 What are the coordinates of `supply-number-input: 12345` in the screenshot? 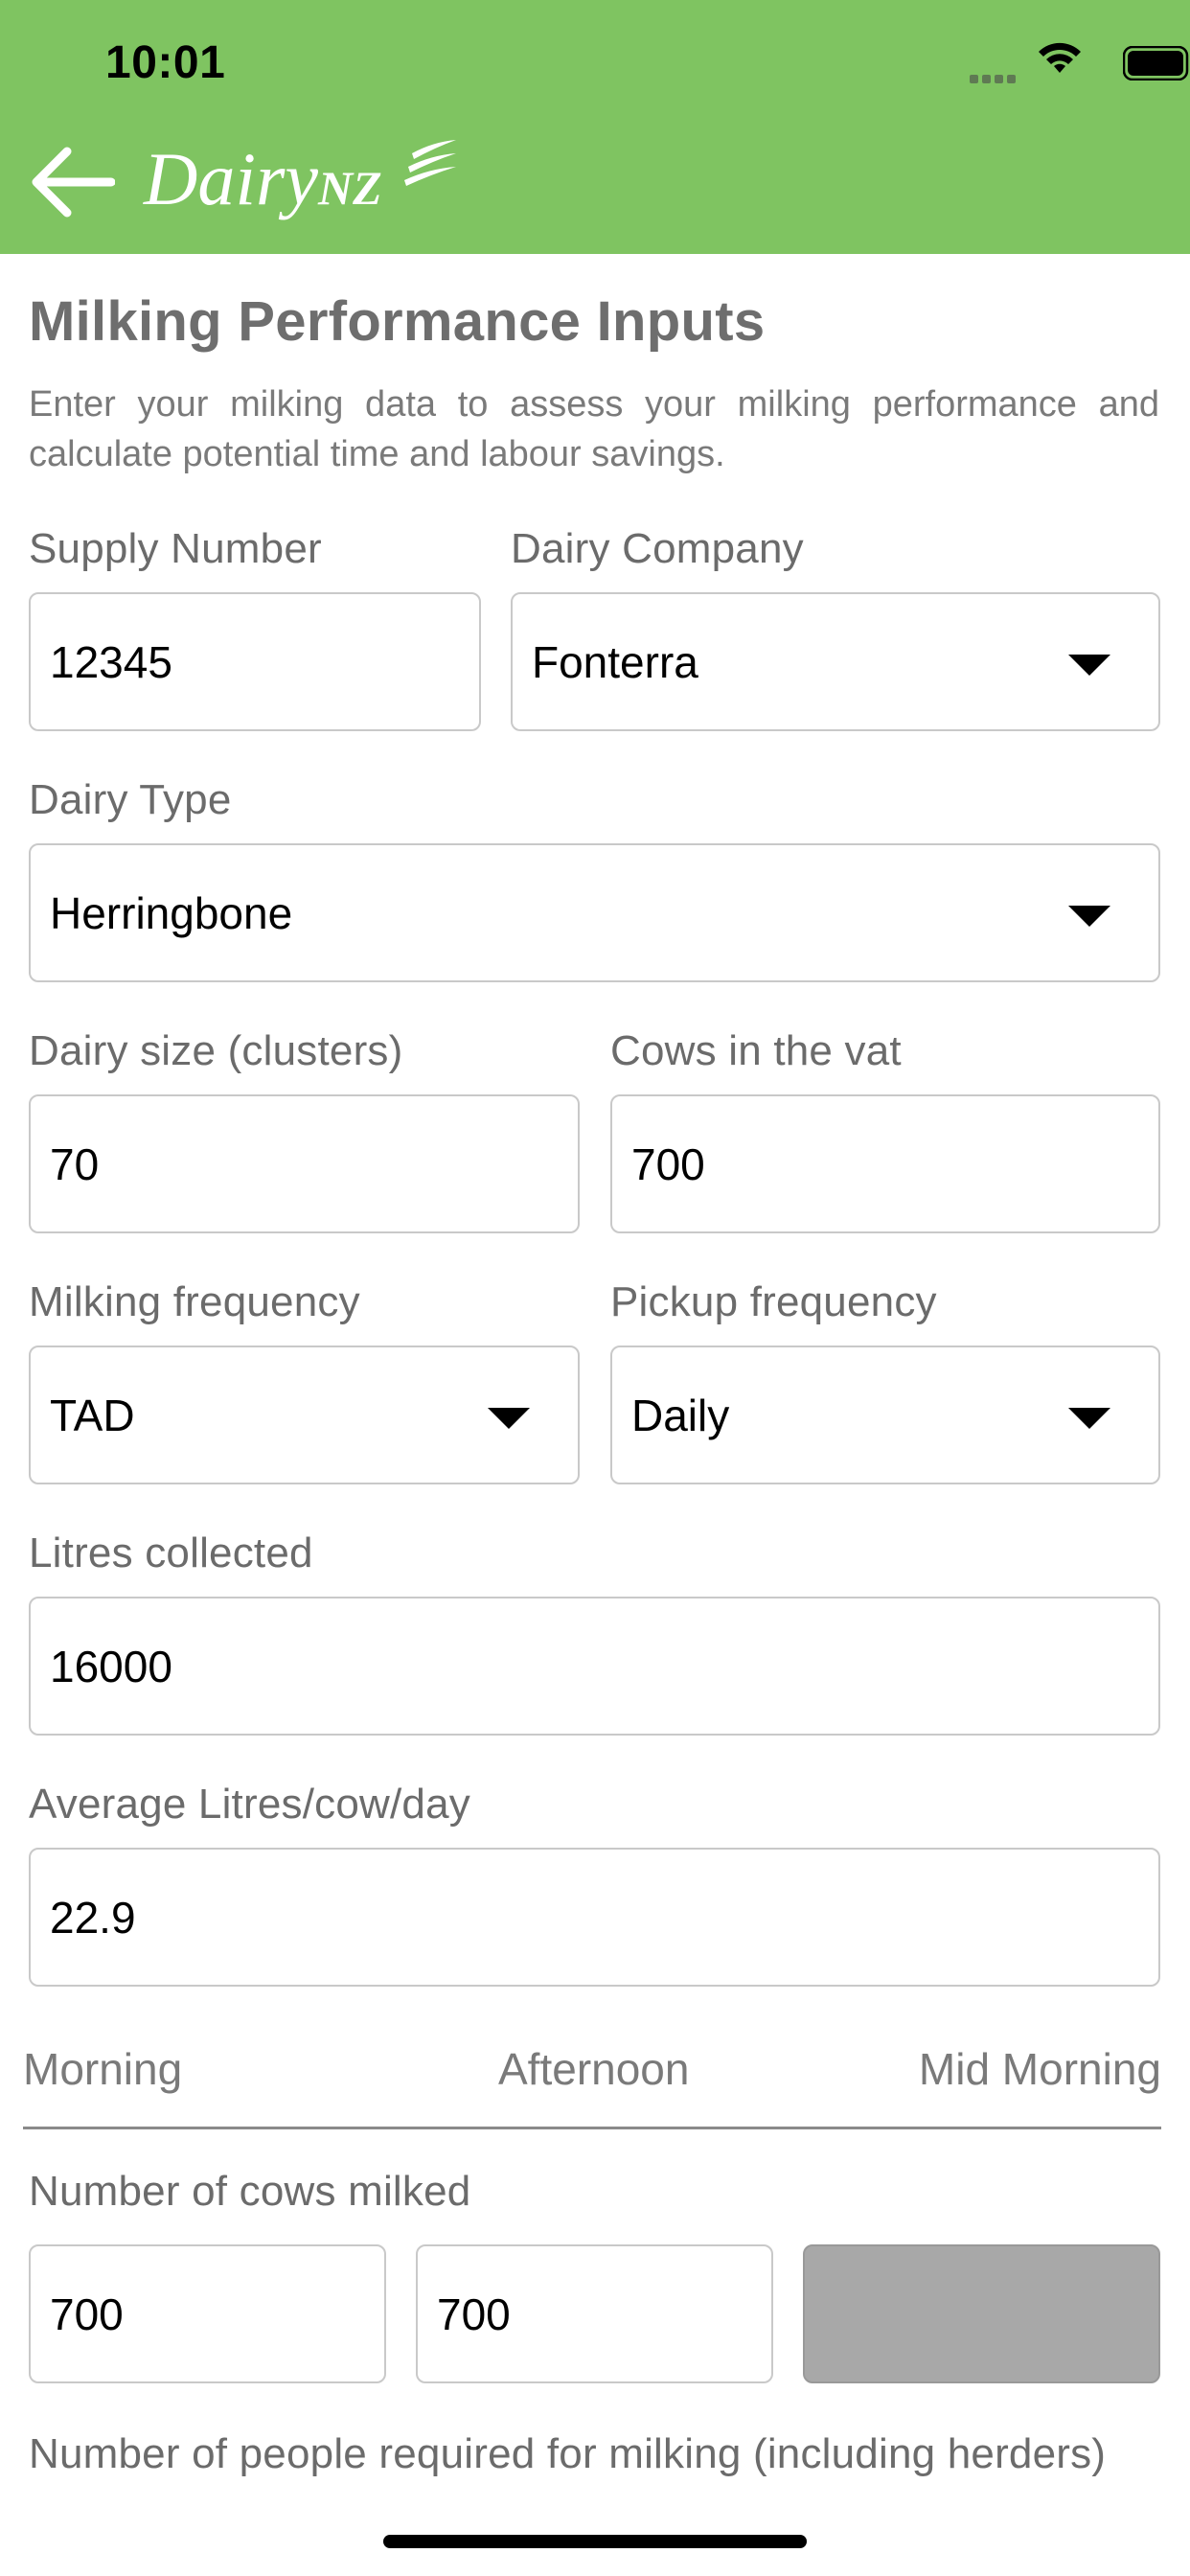 It's located at (255, 661).